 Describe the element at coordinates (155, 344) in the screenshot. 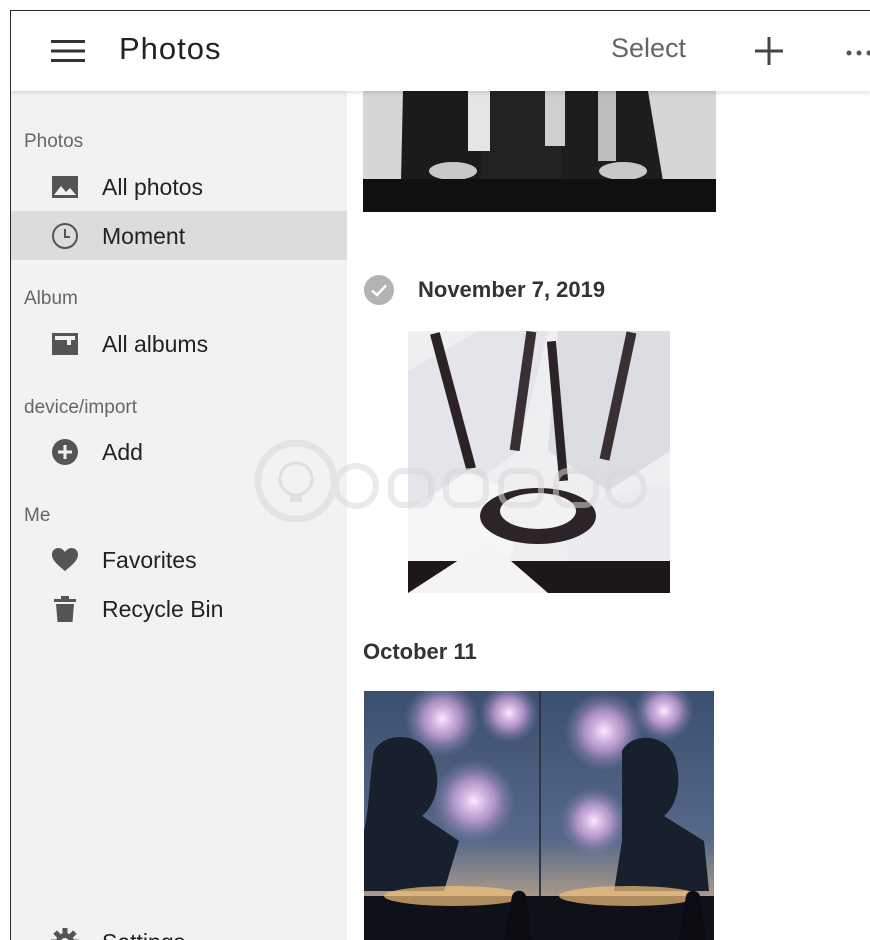

I see `sidebar-item-label: All albums` at that location.